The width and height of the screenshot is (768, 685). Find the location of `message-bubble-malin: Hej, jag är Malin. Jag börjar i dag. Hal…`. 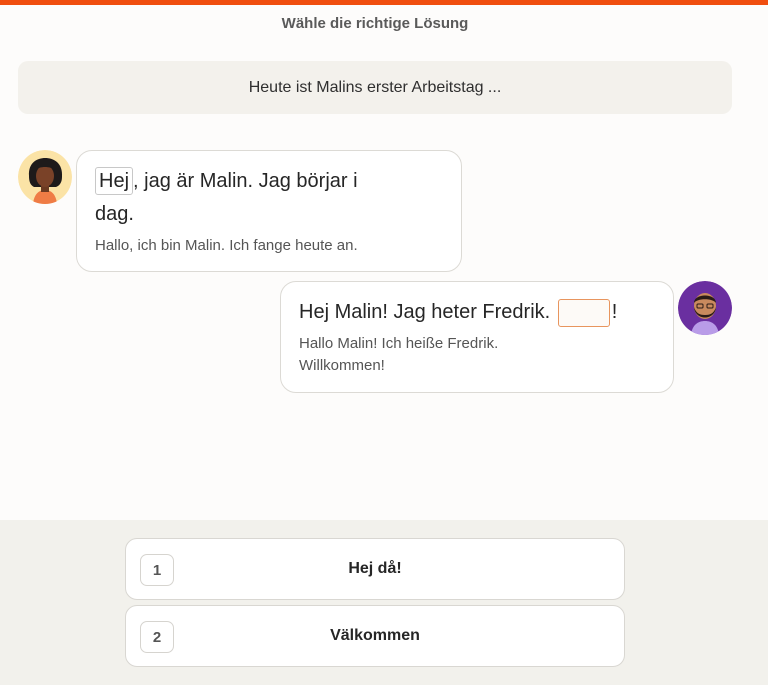

message-bubble-malin: Hej, jag är Malin. Jag börjar i dag. Hal… is located at coordinates (269, 211).